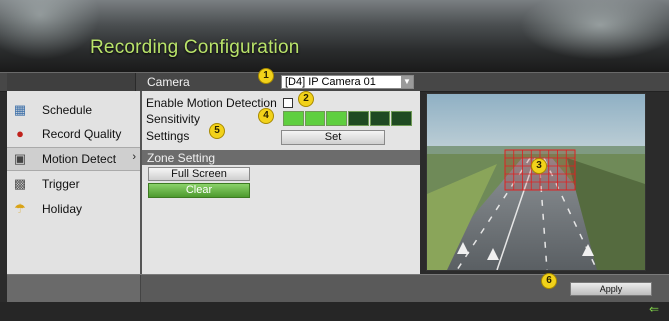 The image size is (669, 321). I want to click on chevron-down-icon: ▼, so click(407, 82).